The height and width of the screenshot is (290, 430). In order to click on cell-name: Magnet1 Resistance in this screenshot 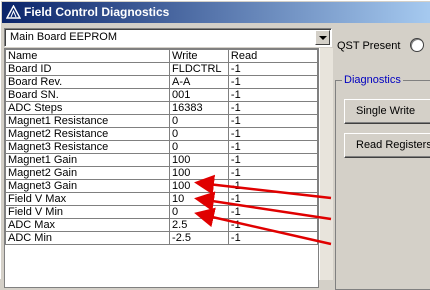, I will do `click(88, 121)`.